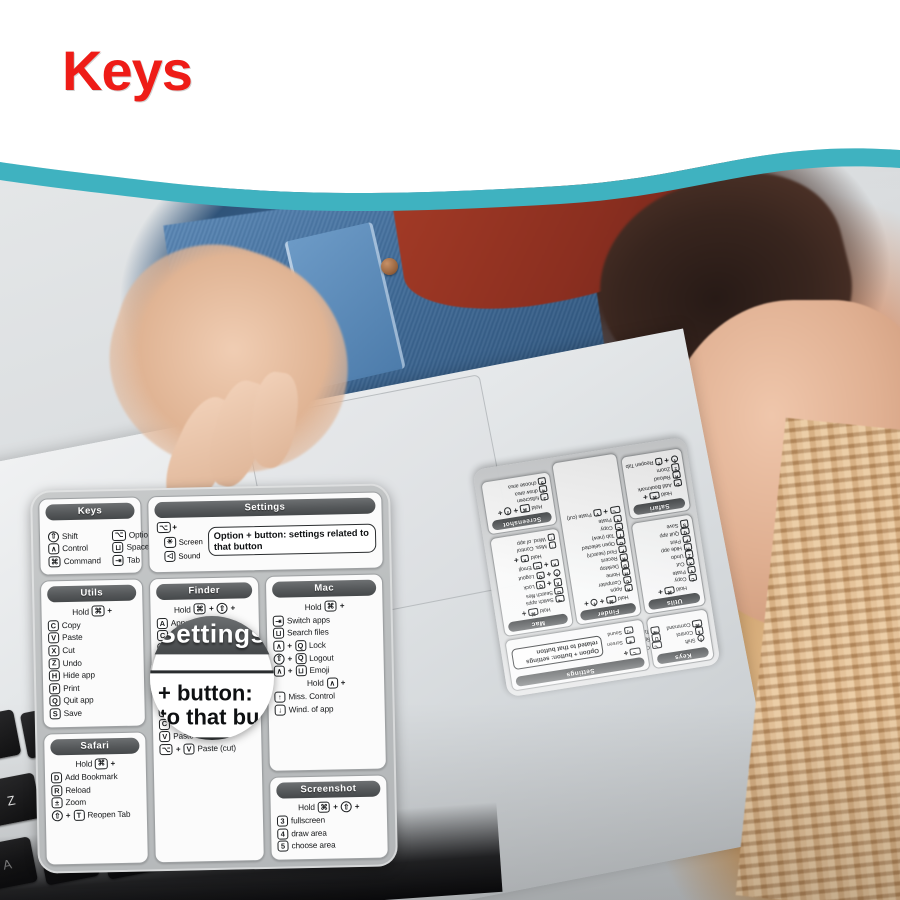 Image resolution: width=900 pixels, height=900 pixels. What do you see at coordinates (680, 564) in the screenshot?
I see `list-item-label: Cut` at bounding box center [680, 564].